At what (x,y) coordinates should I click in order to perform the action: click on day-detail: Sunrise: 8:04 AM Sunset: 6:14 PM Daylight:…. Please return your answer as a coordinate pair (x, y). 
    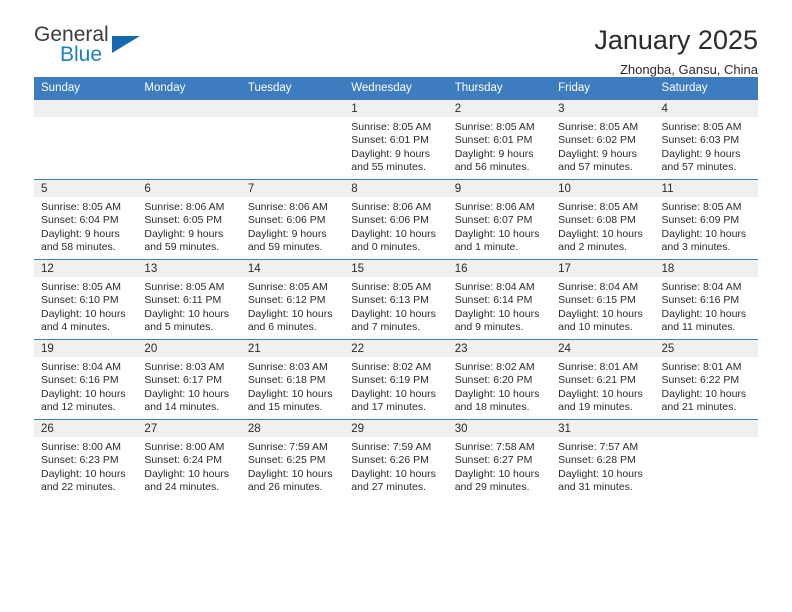
    Looking at the image, I should click on (499, 306).